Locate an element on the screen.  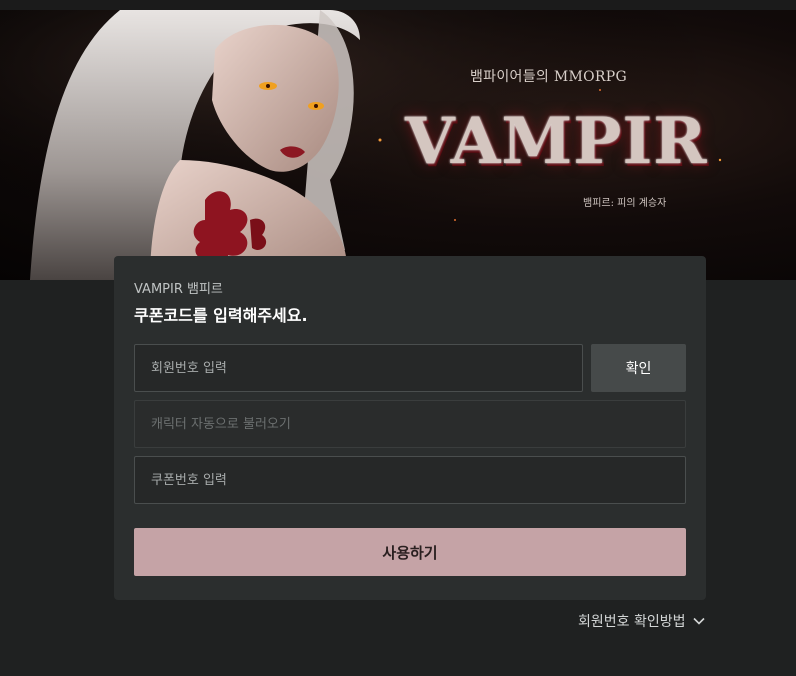
confirm-button: 확인 is located at coordinates (638, 368).